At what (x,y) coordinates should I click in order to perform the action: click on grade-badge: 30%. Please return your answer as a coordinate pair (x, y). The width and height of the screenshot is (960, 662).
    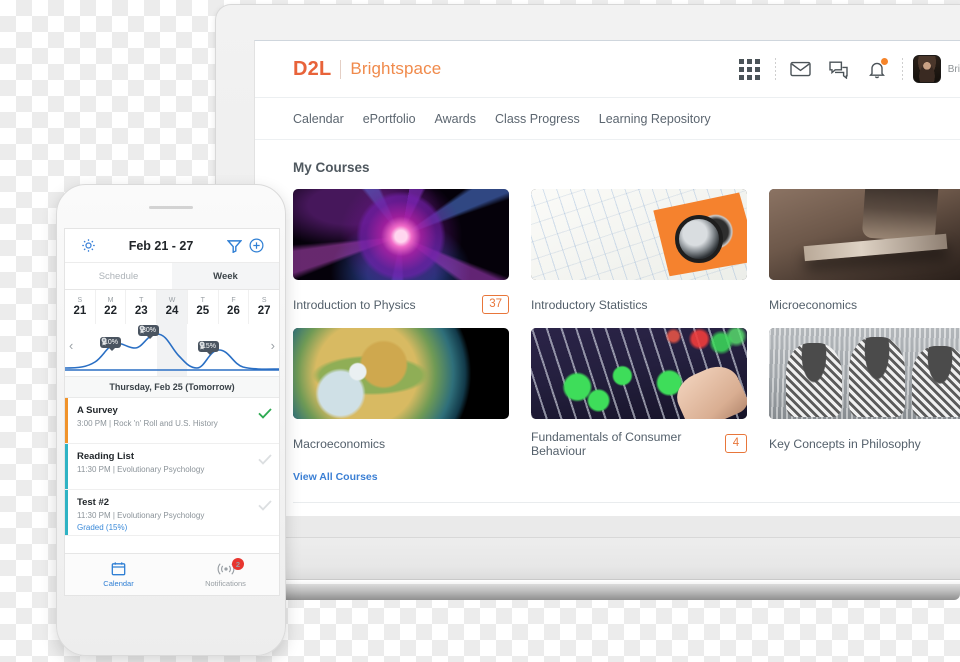
    Looking at the image, I should click on (149, 332).